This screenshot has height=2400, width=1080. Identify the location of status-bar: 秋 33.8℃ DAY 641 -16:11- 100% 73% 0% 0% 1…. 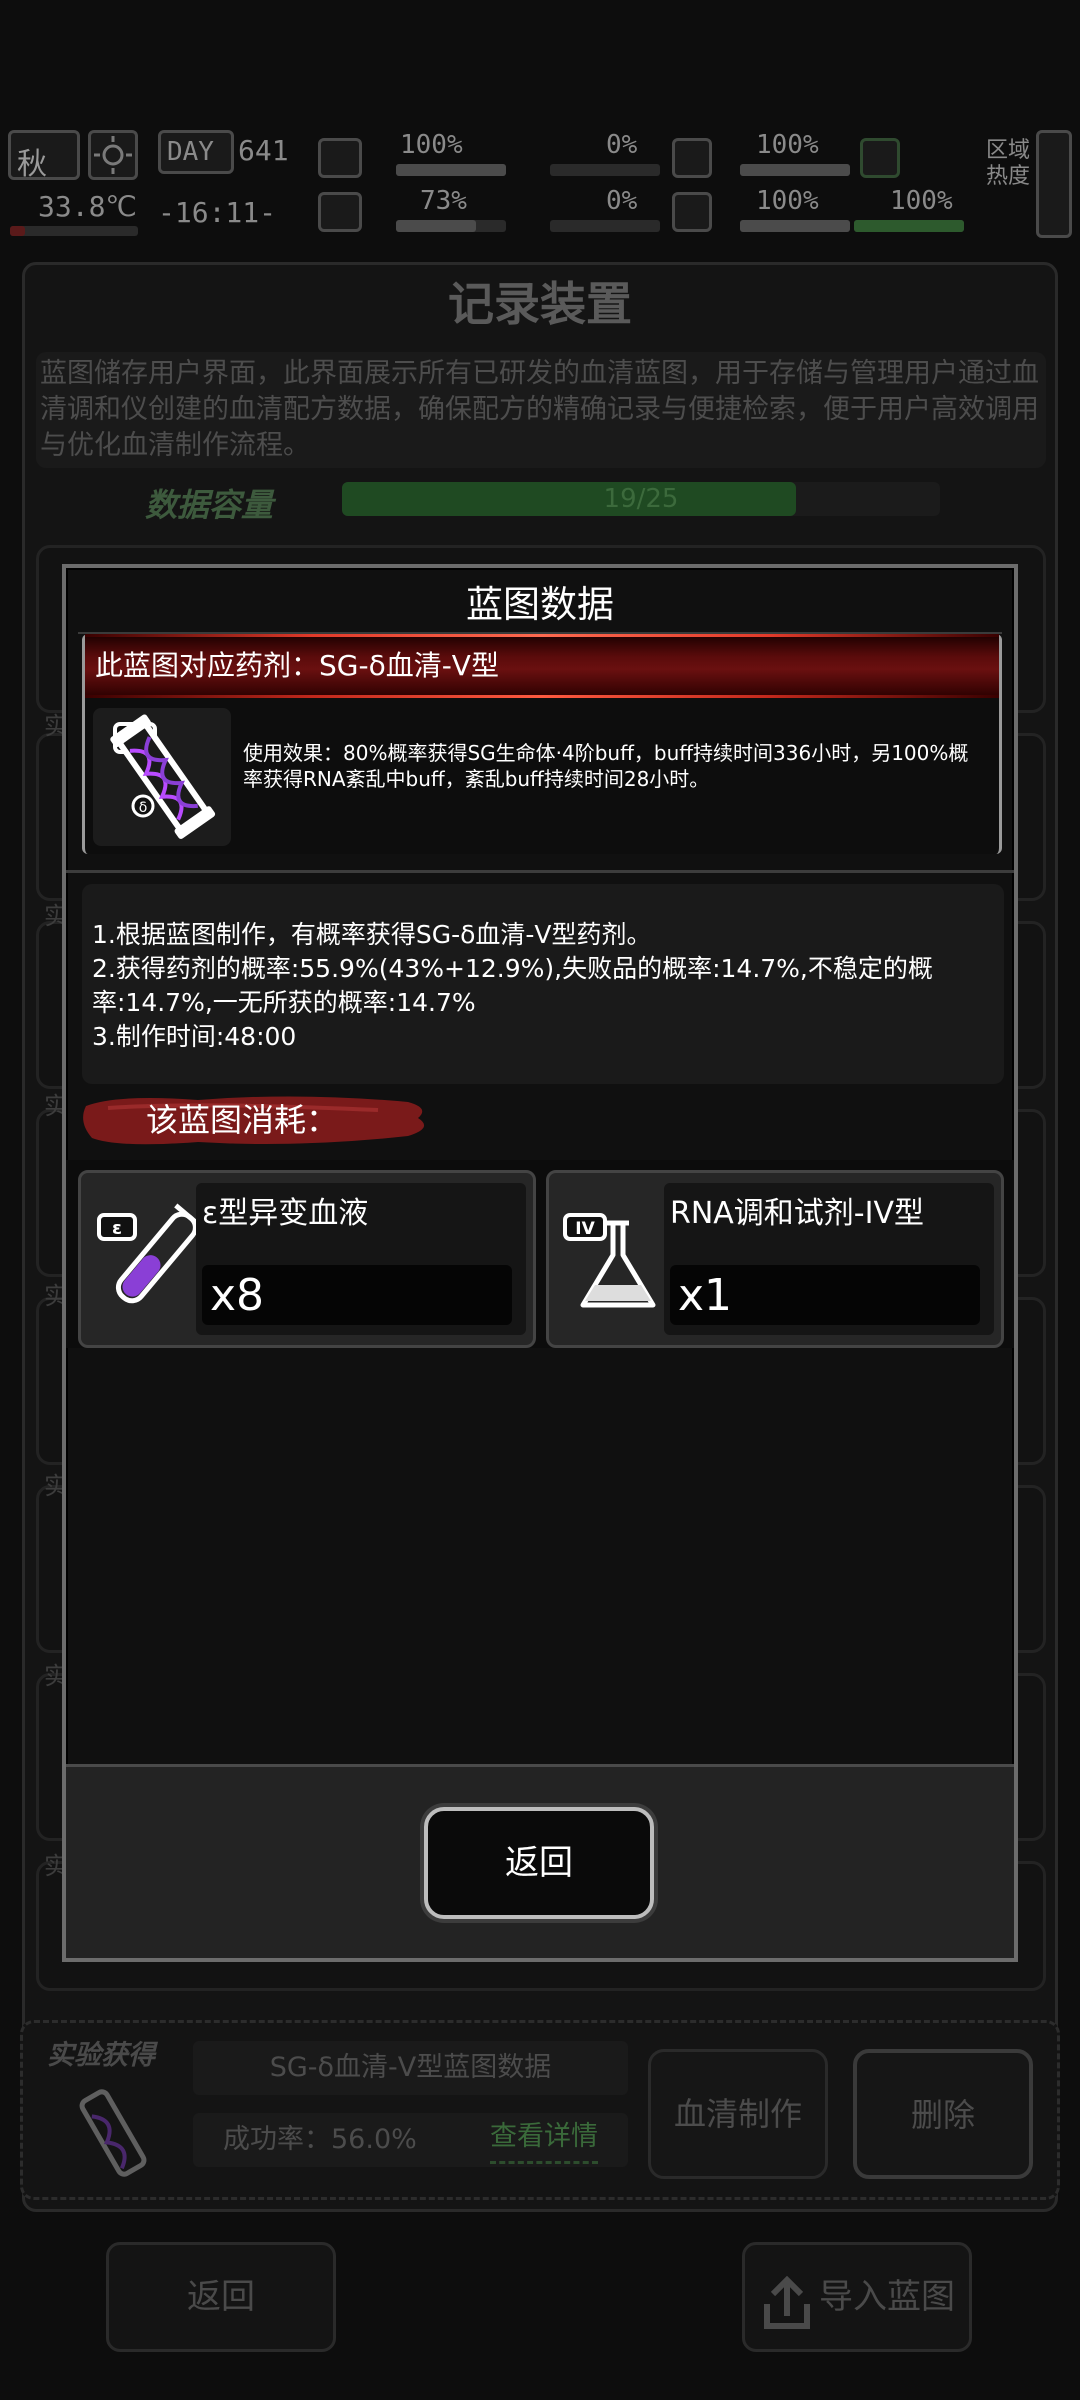
(540, 185).